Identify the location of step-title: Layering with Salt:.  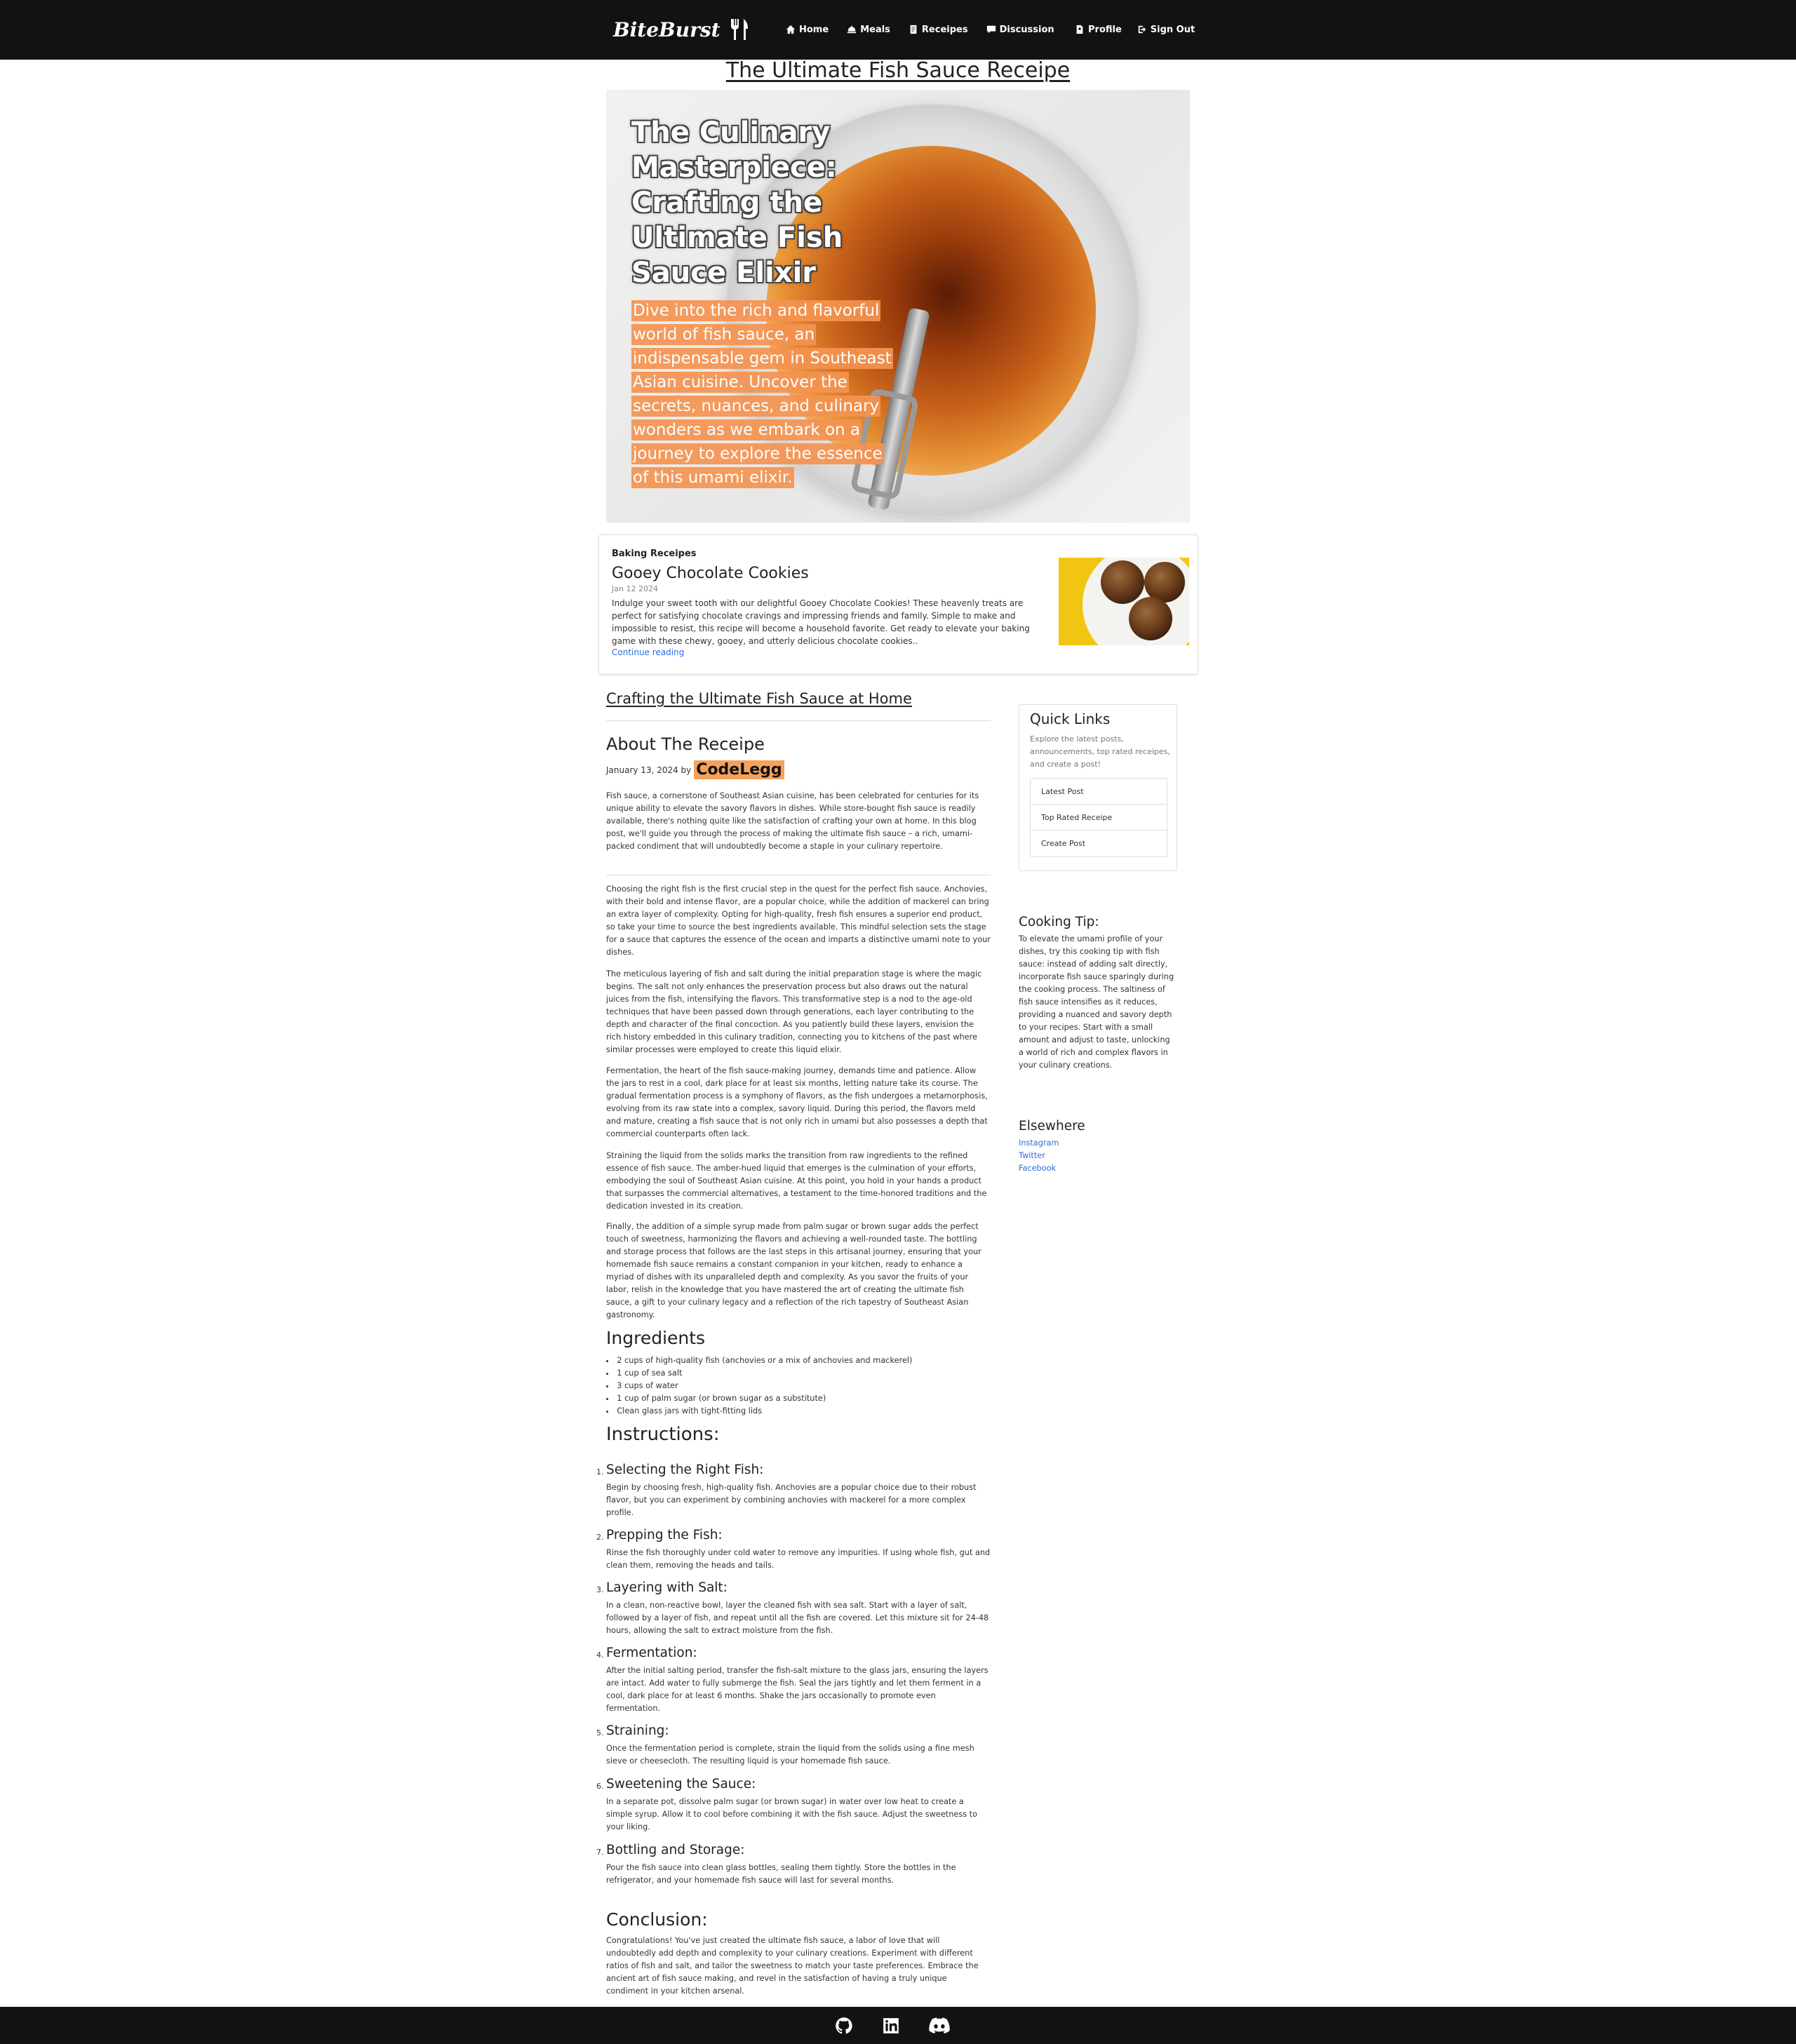
(667, 1587).